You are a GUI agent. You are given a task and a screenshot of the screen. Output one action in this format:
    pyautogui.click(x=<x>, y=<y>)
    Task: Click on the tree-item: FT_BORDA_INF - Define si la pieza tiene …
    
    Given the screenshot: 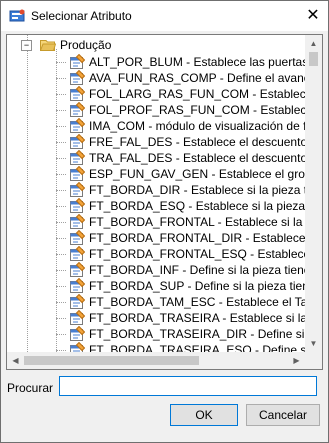 What is the action you would take?
    pyautogui.click(x=180, y=270)
    